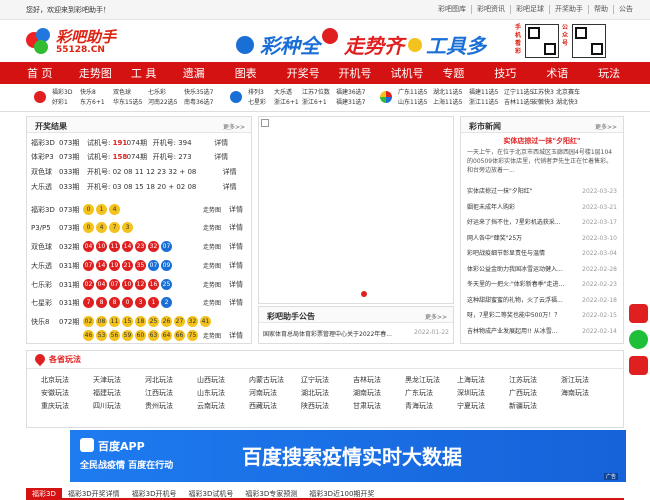 This screenshot has width=650, height=500. What do you see at coordinates (452, 9) in the screenshot?
I see `top-link-gallery: 彩吧图库` at bounding box center [452, 9].